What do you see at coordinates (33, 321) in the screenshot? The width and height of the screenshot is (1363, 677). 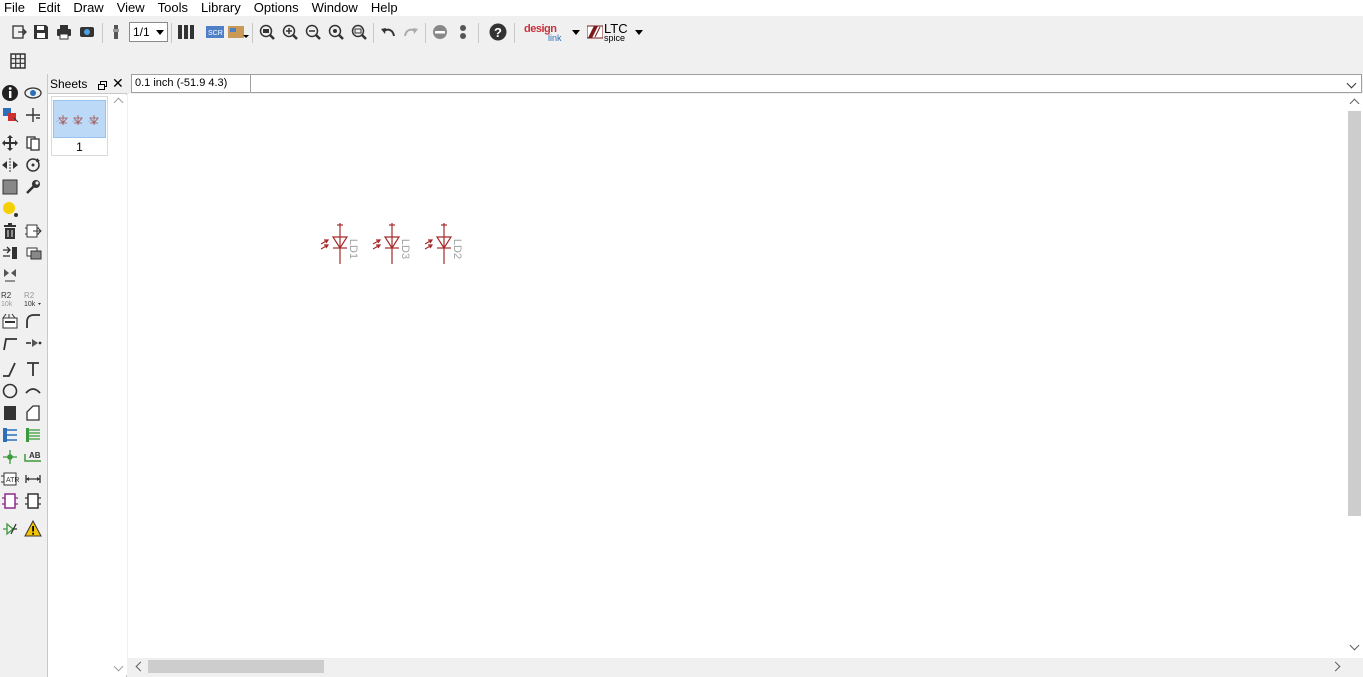 I see `miter-icon` at bounding box center [33, 321].